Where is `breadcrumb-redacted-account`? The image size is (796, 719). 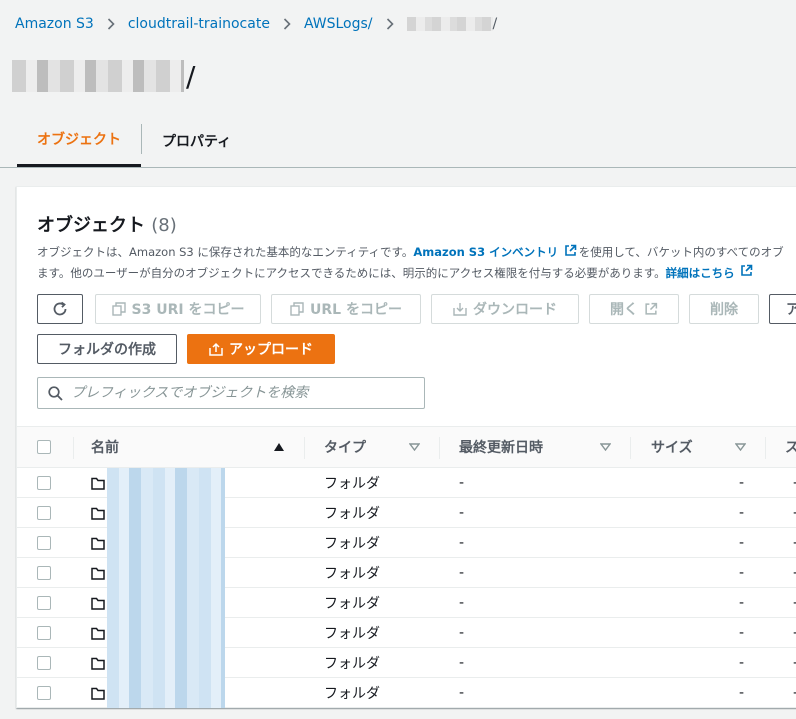 breadcrumb-redacted-account is located at coordinates (449, 24).